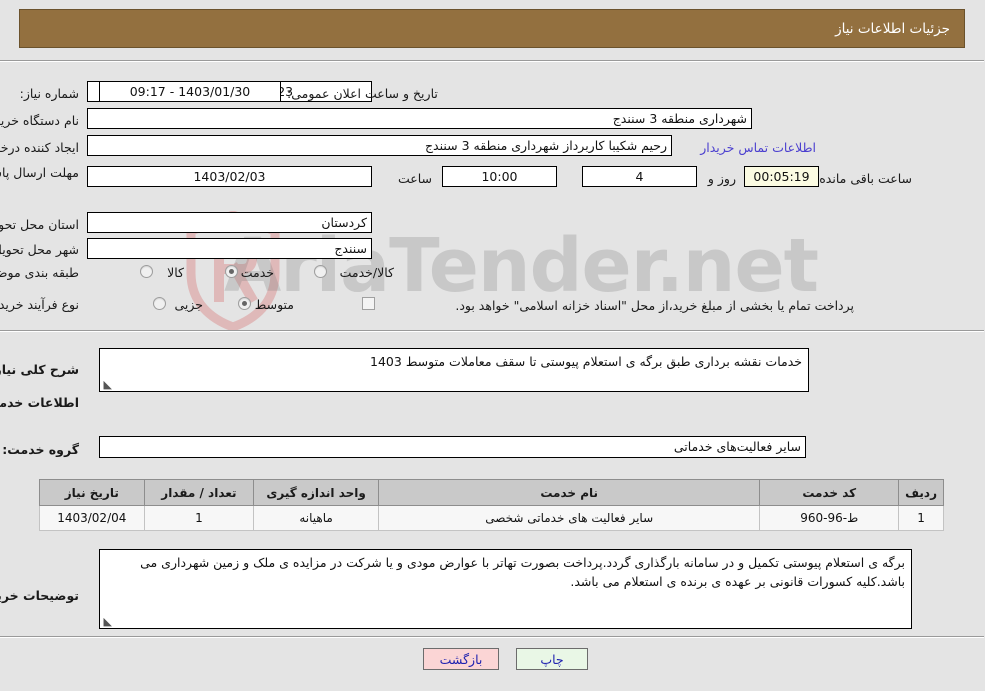 This screenshot has height=691, width=985. I want to click on countdown-label: ساعت باقی مانده, so click(866, 178).